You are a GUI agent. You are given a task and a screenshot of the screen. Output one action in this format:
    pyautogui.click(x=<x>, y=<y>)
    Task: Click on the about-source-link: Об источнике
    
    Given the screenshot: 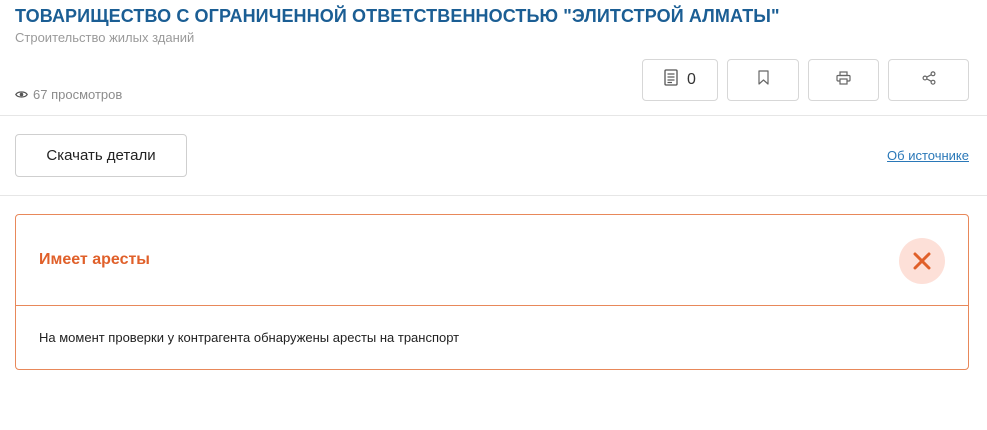 What is the action you would take?
    pyautogui.click(x=928, y=155)
    